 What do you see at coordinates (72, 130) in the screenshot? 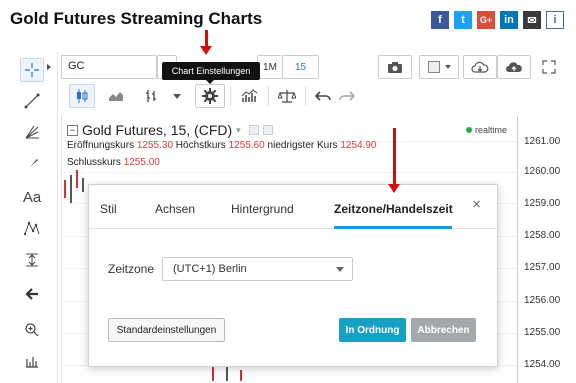
I see `collapse-legend-icon: −` at bounding box center [72, 130].